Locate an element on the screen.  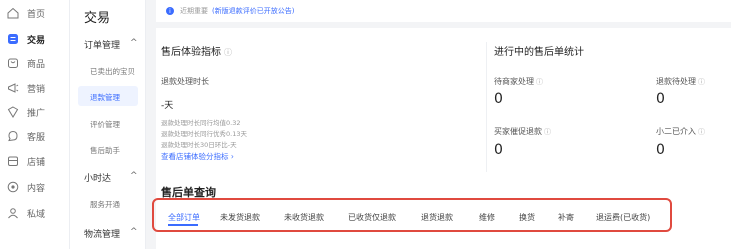
info-icon: i is located at coordinates (170, 11).